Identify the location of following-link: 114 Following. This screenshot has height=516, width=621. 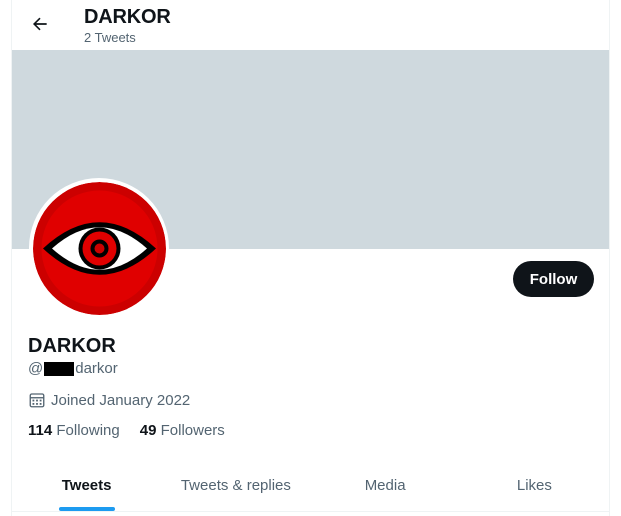
(74, 430).